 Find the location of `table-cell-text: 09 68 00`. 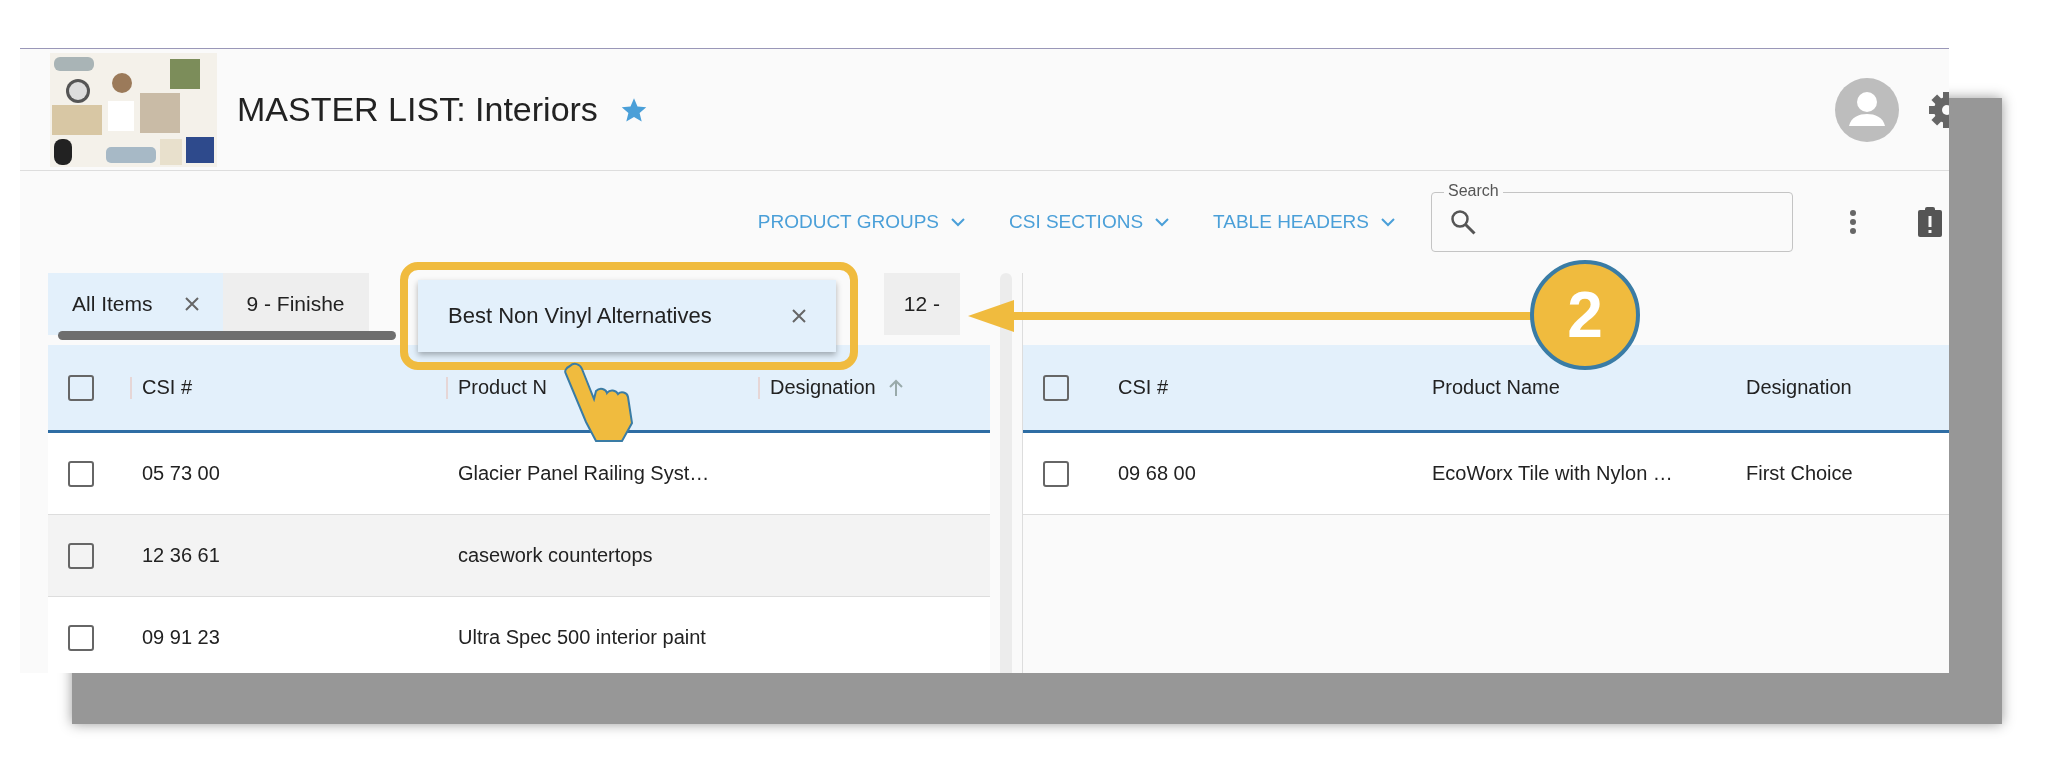

table-cell-text: 09 68 00 is located at coordinates (1157, 473).